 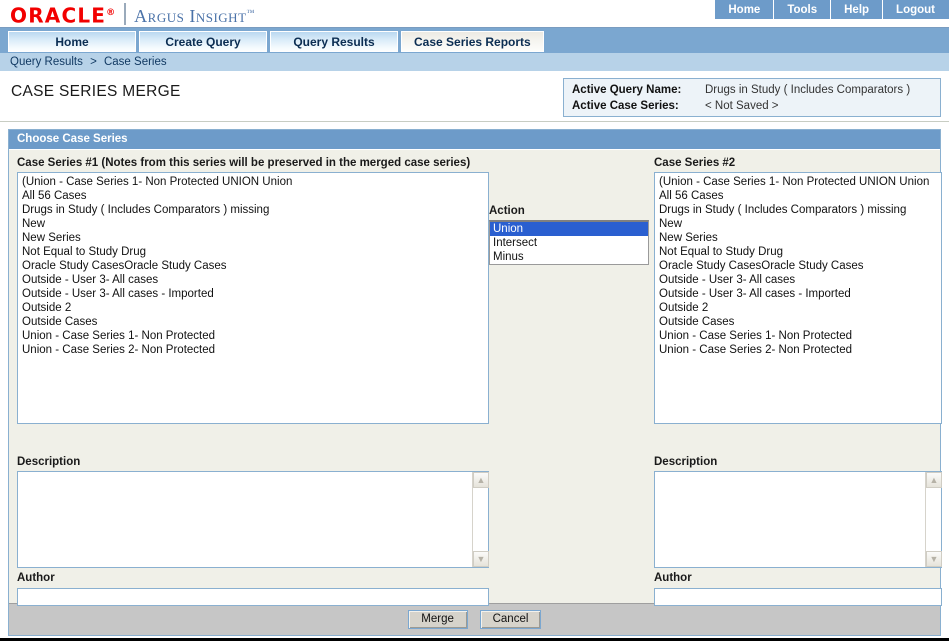 What do you see at coordinates (569, 257) in the screenshot?
I see `list-option: Minus` at bounding box center [569, 257].